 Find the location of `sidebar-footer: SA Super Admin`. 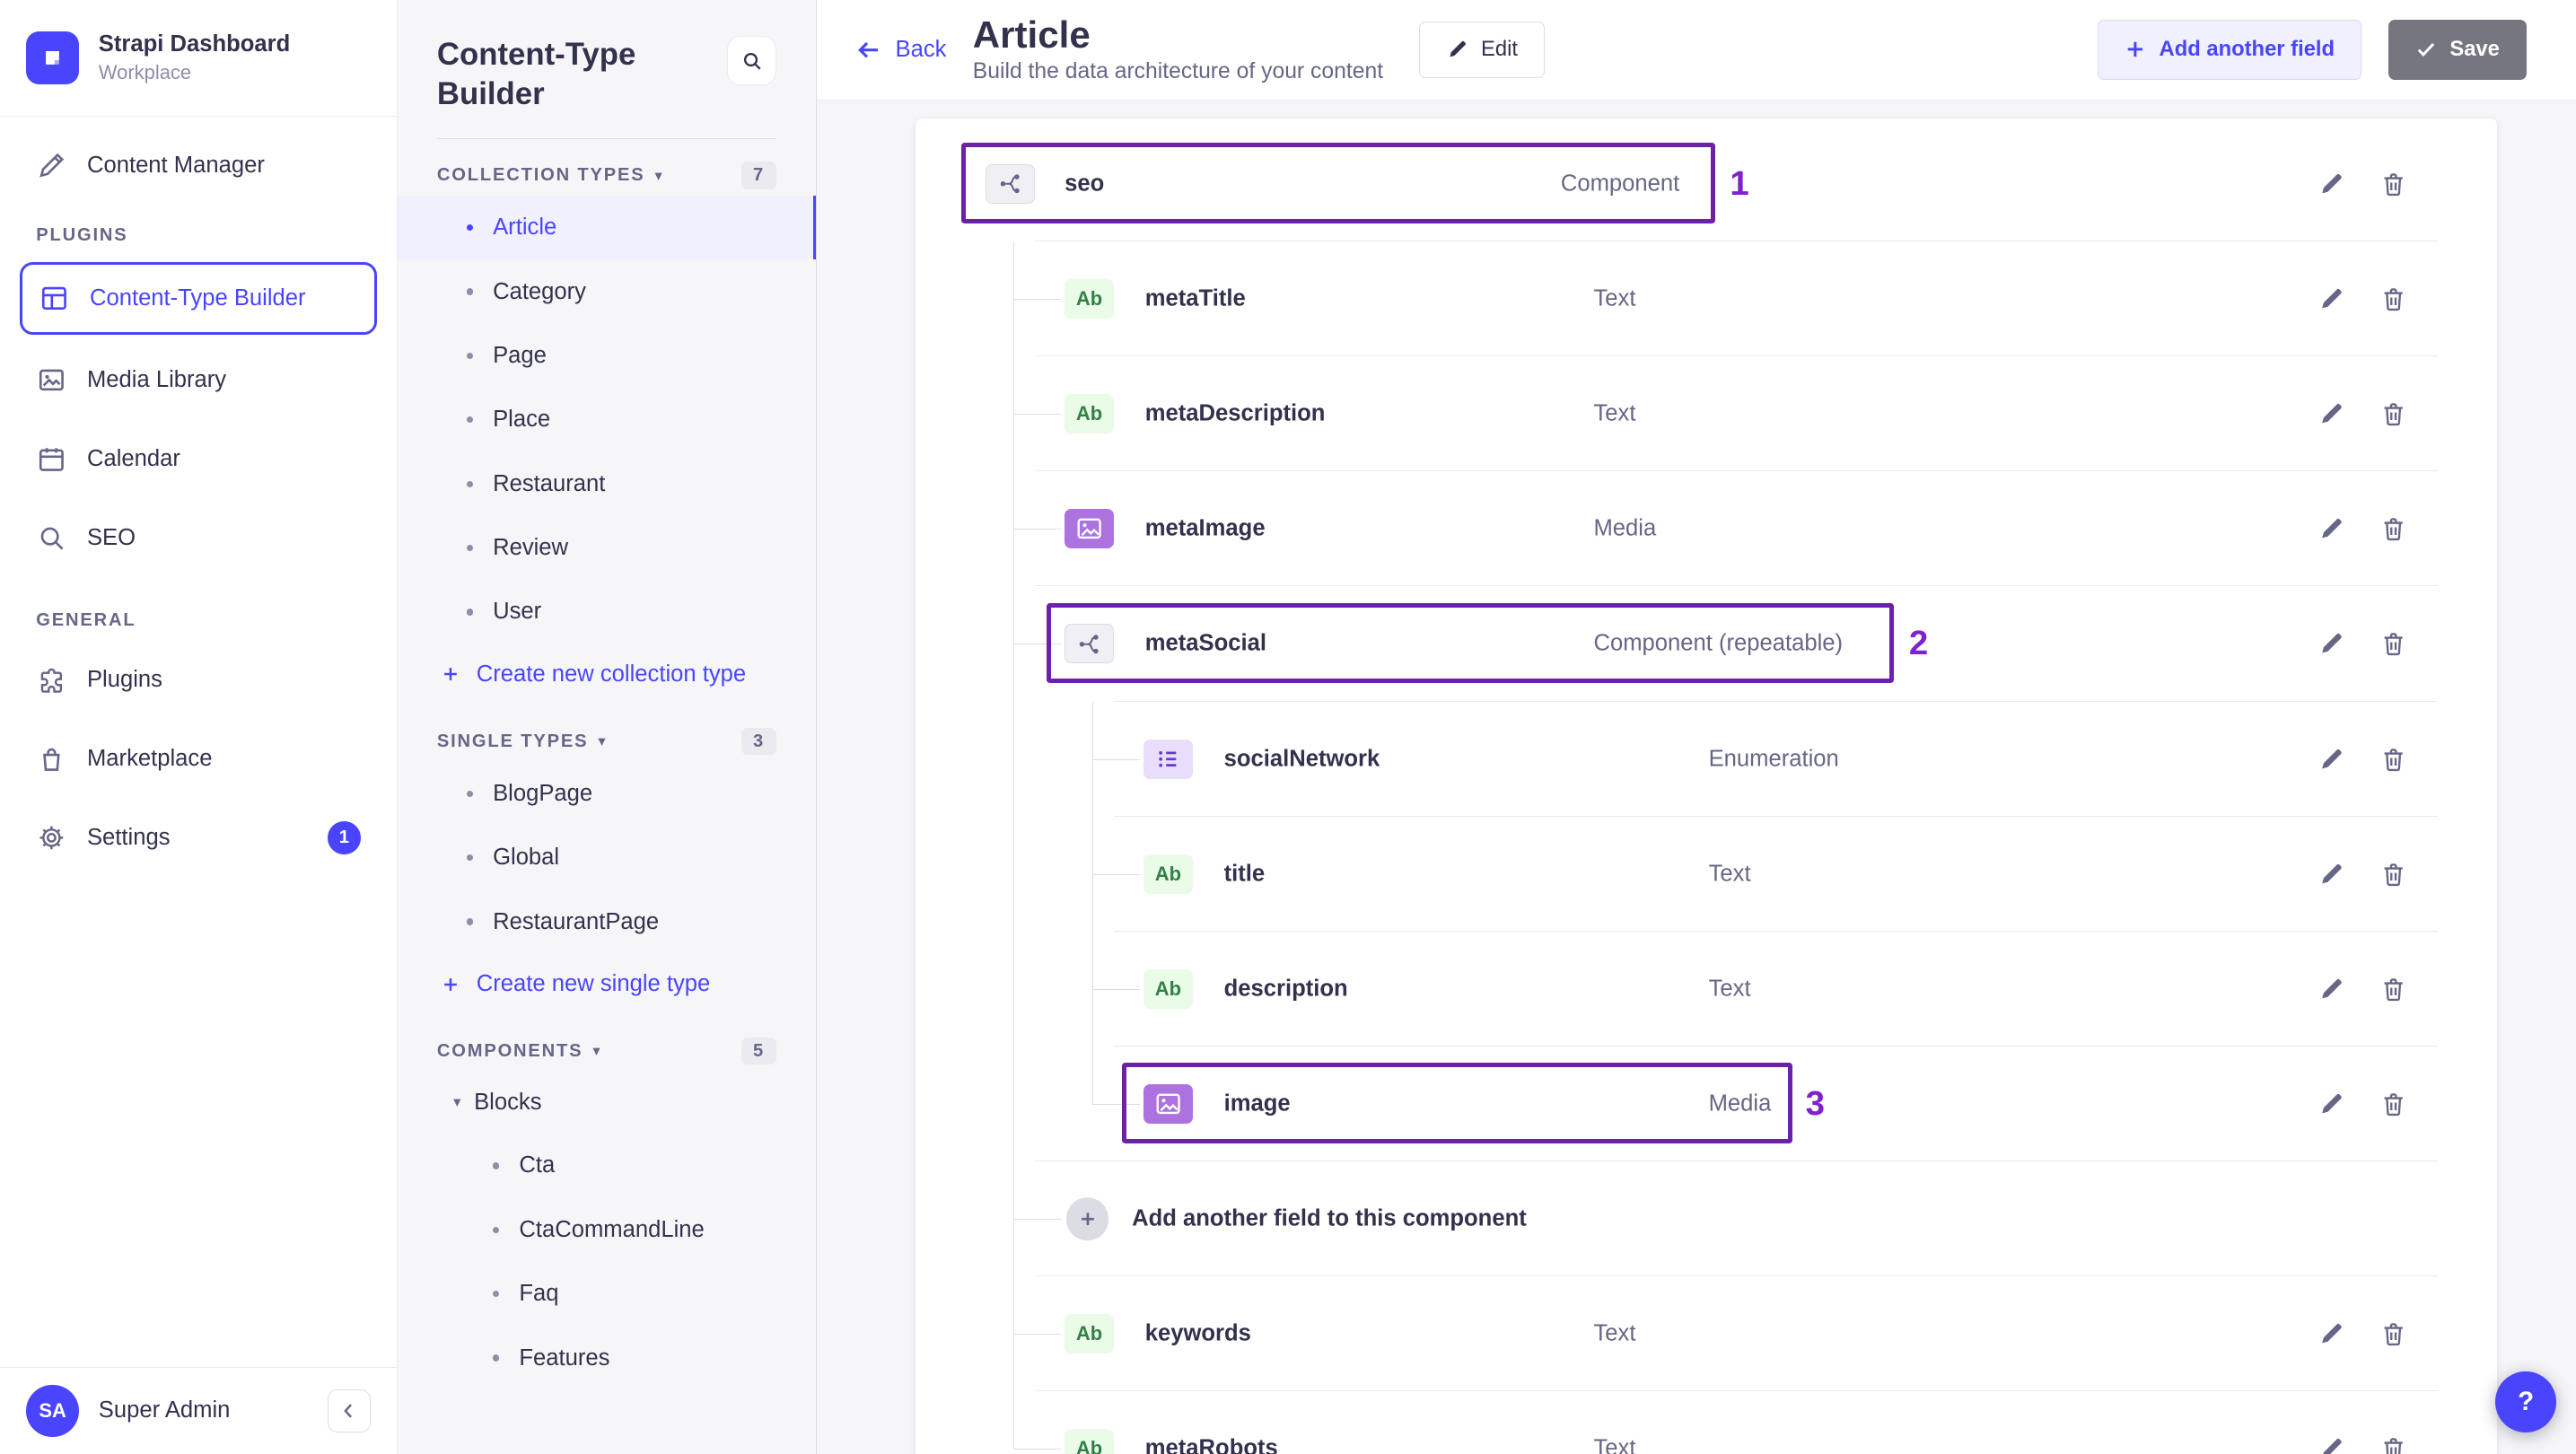

sidebar-footer: SA Super Admin is located at coordinates (198, 1410).